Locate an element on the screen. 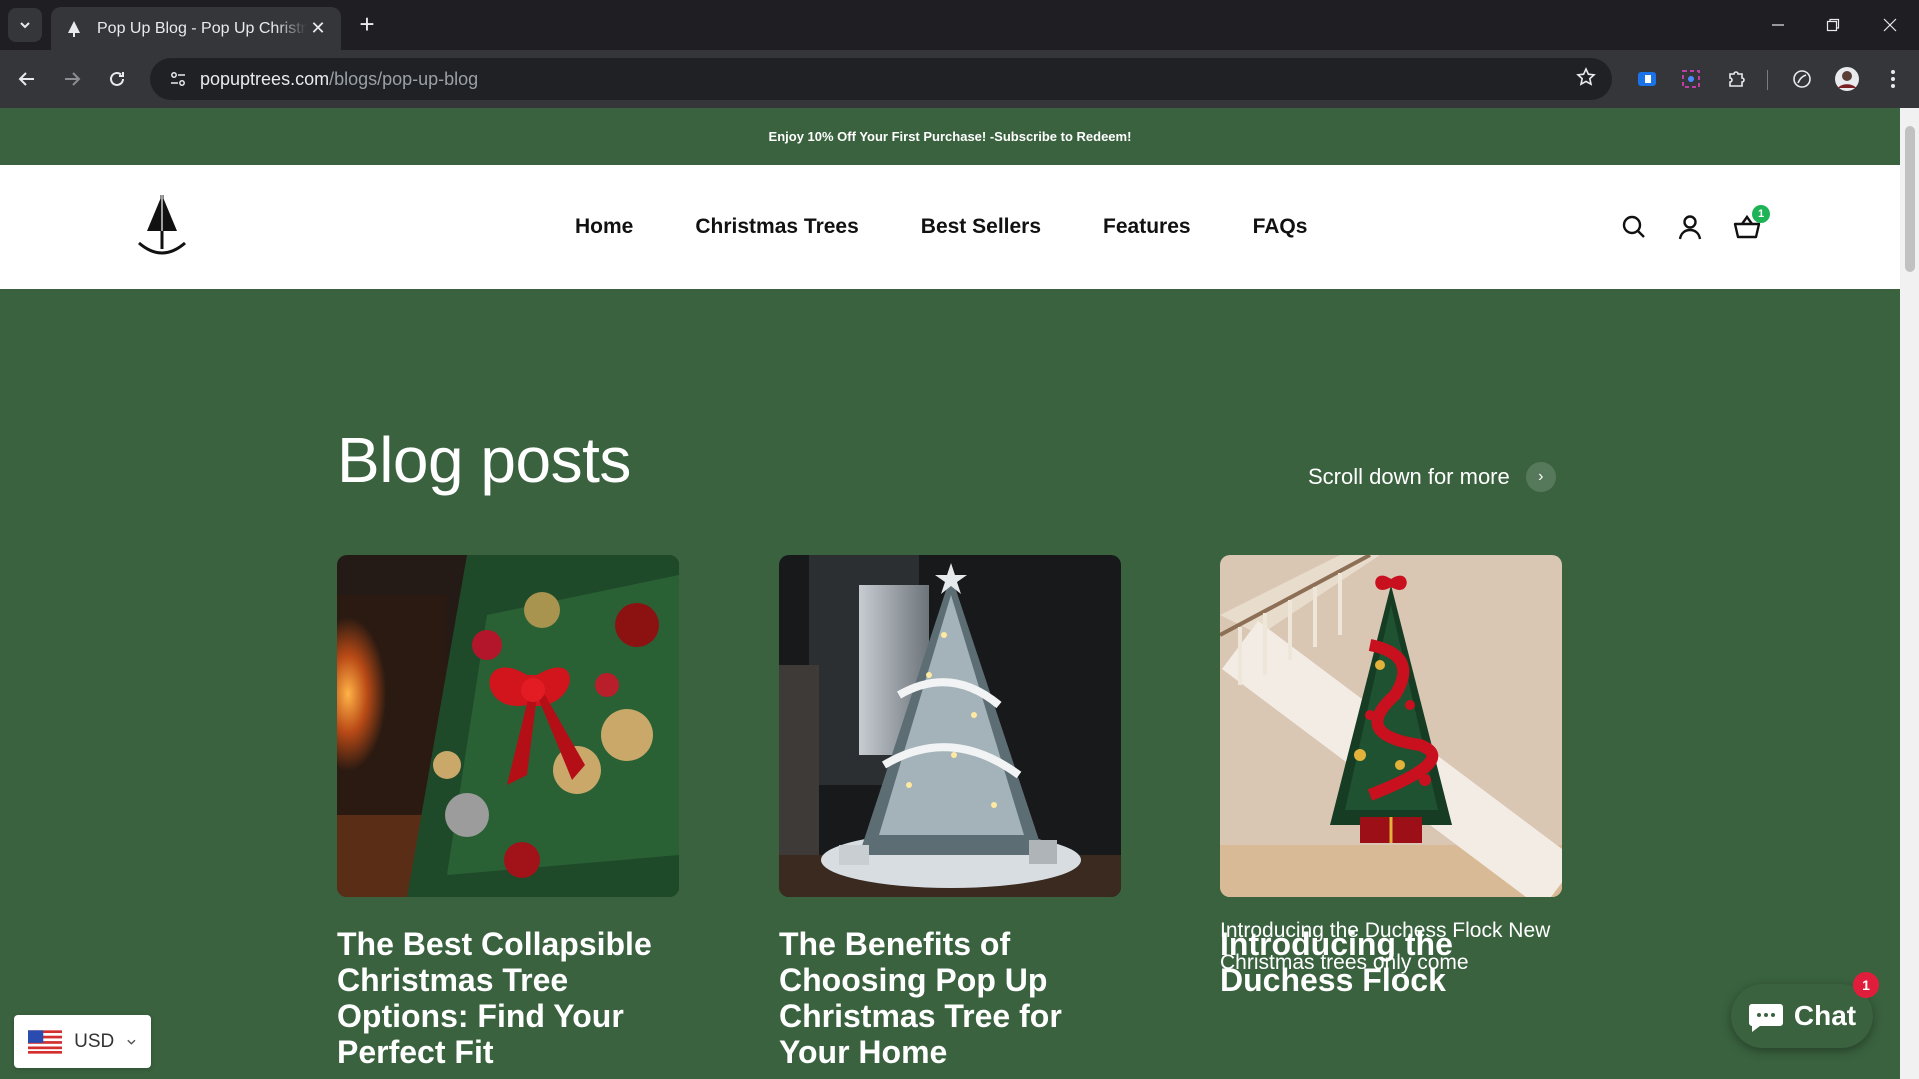 The image size is (1919, 1079). chevron-right-icon: › is located at coordinates (1540, 477).